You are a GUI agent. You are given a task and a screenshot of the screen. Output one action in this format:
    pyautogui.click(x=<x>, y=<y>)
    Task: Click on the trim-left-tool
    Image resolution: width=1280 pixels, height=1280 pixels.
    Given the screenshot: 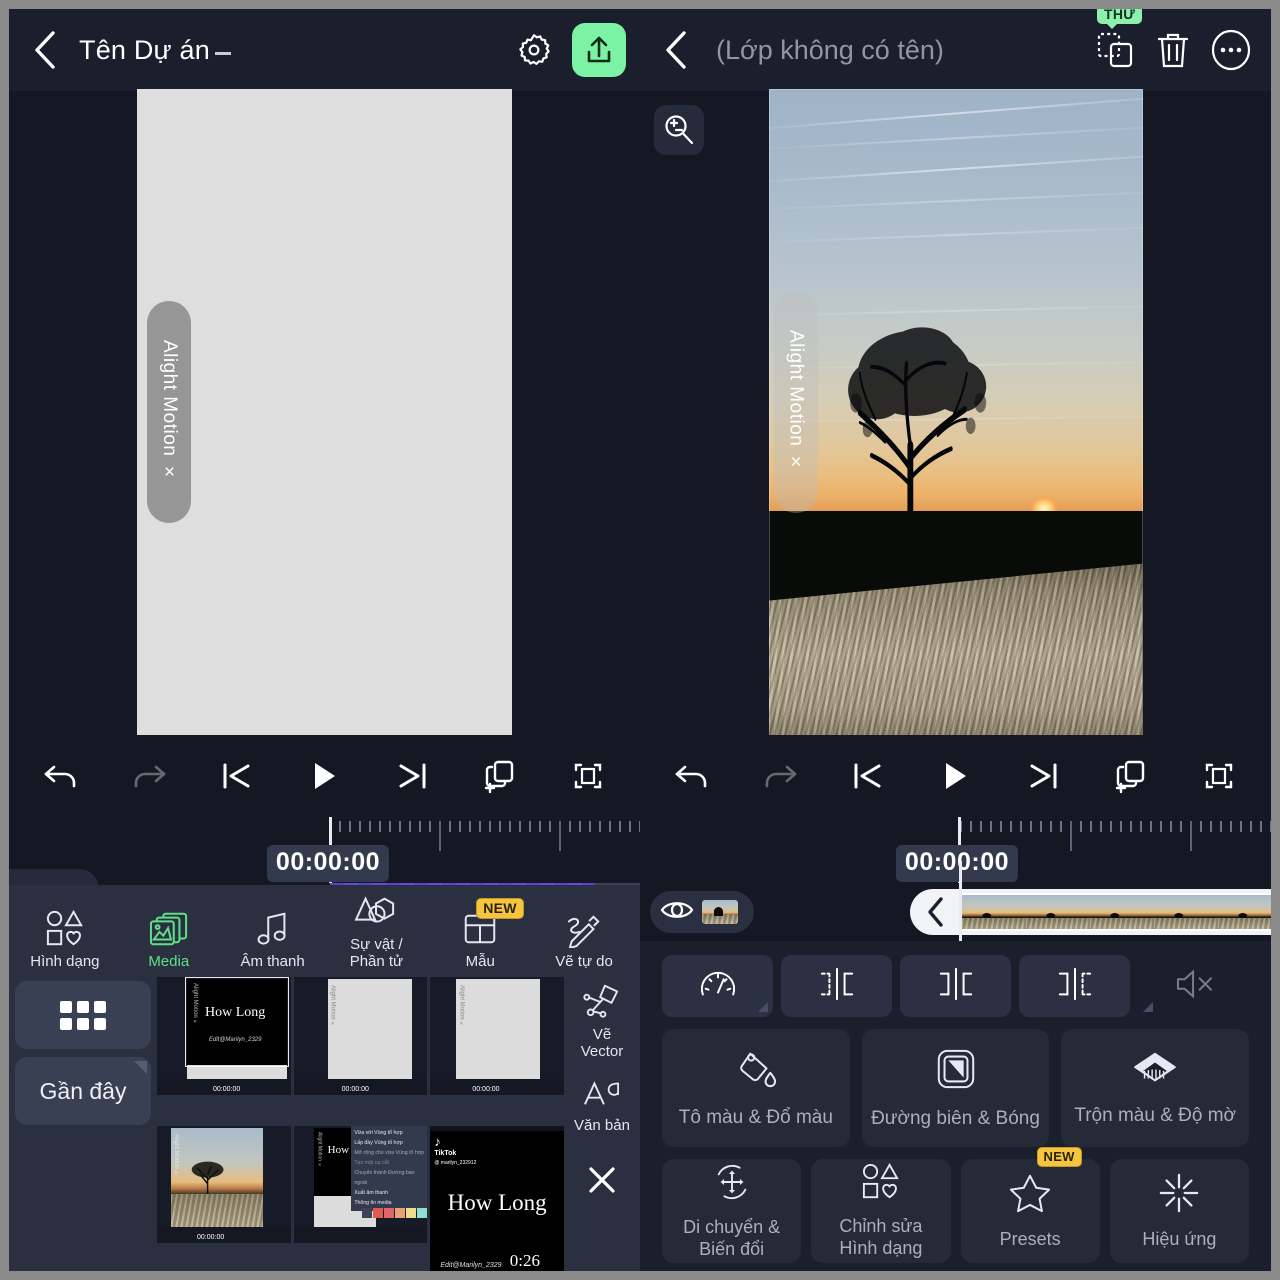 What is the action you would take?
    pyautogui.click(x=836, y=986)
    